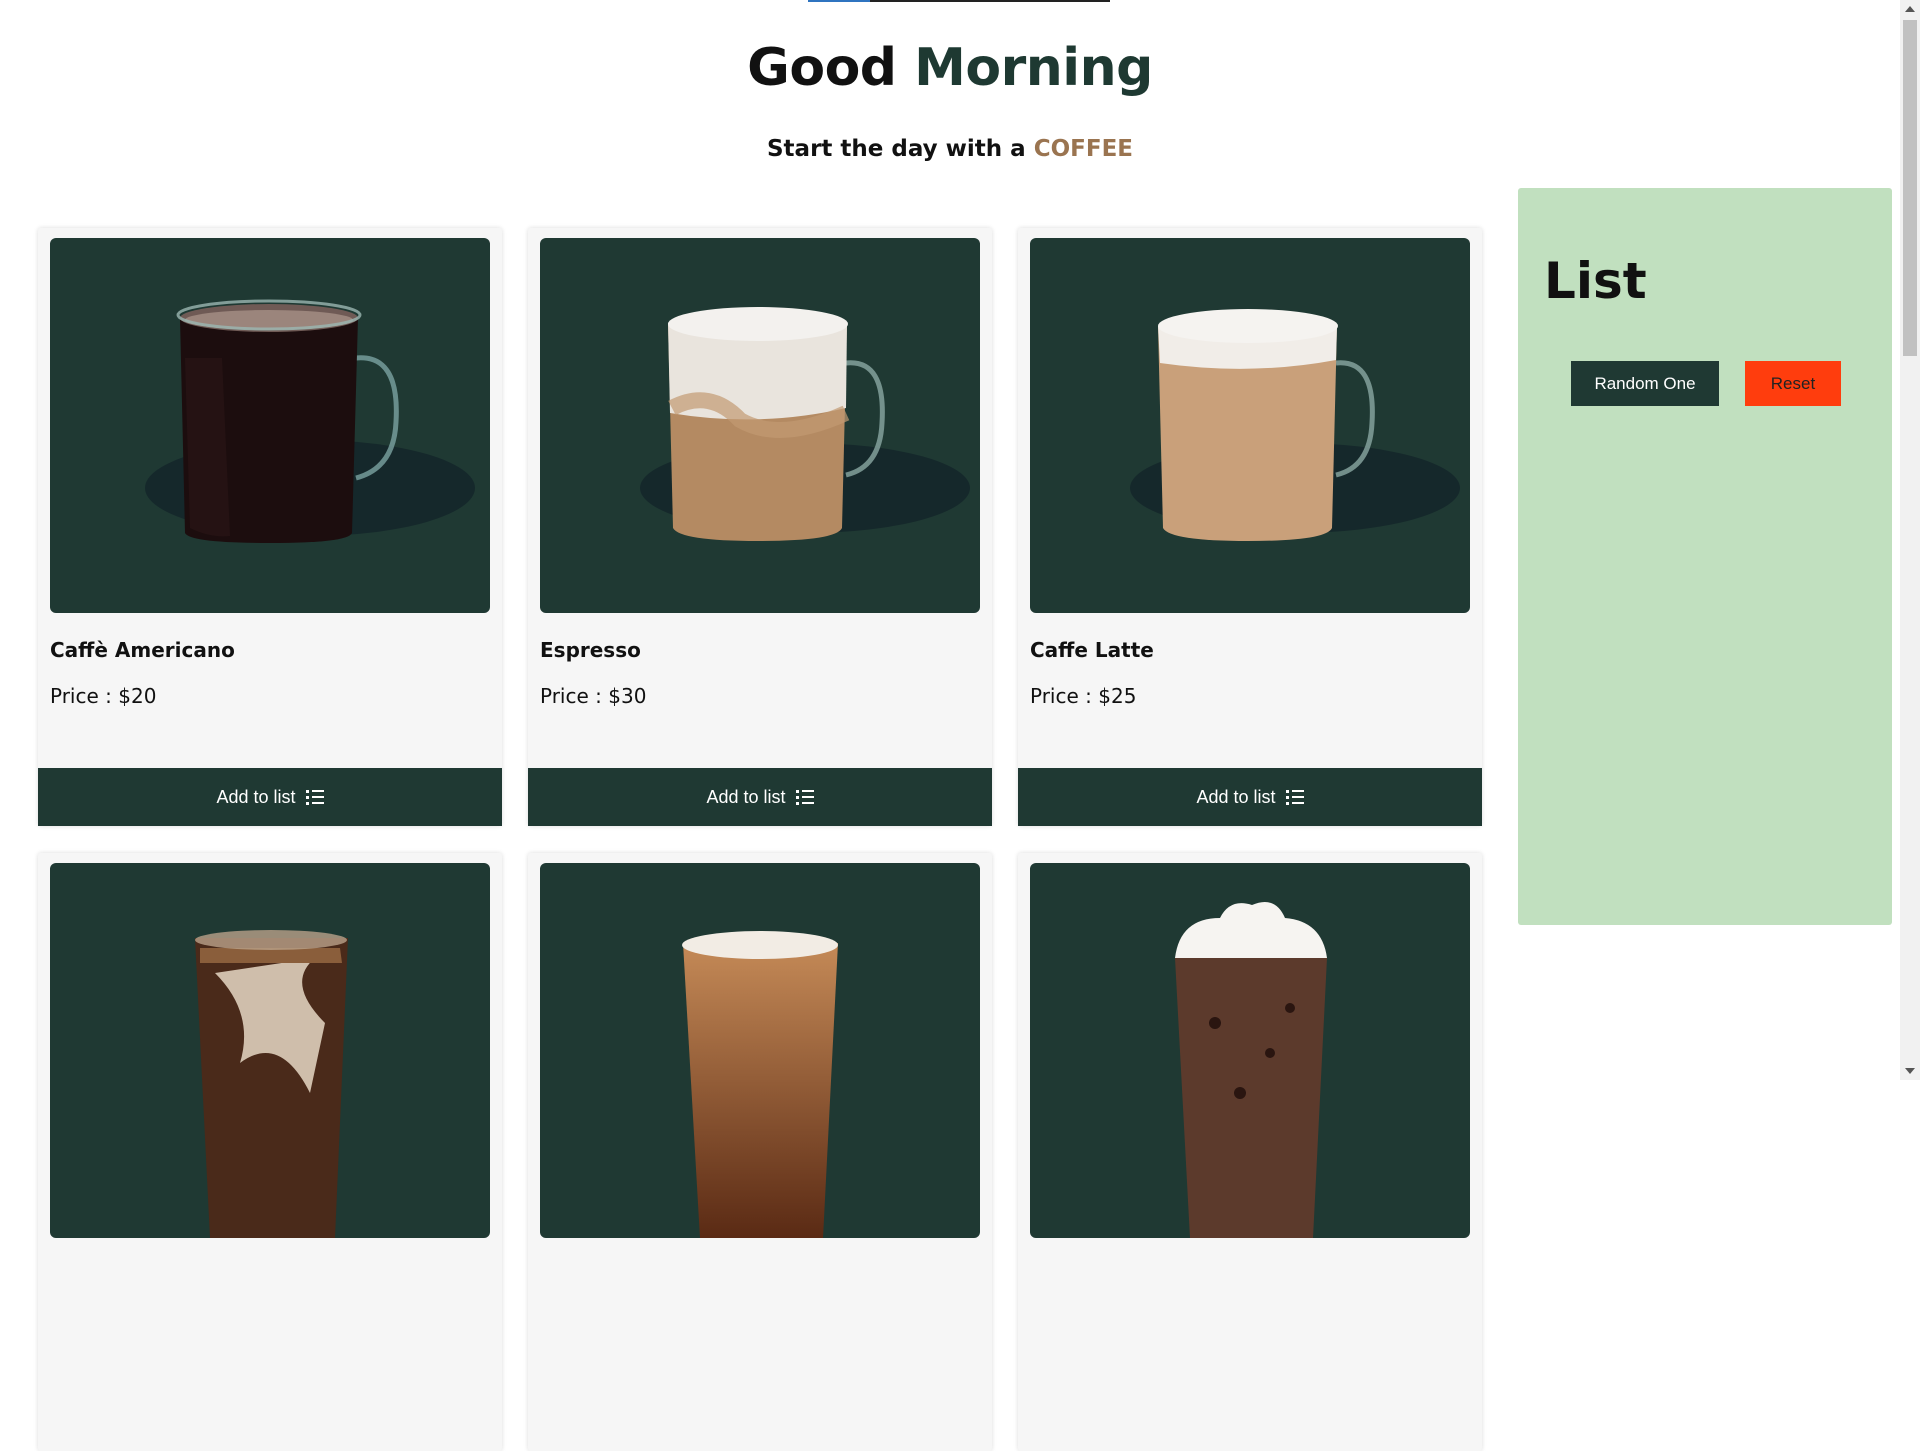 The height and width of the screenshot is (1451, 1920). What do you see at coordinates (760, 1084) in the screenshot?
I see `cold-brew-image` at bounding box center [760, 1084].